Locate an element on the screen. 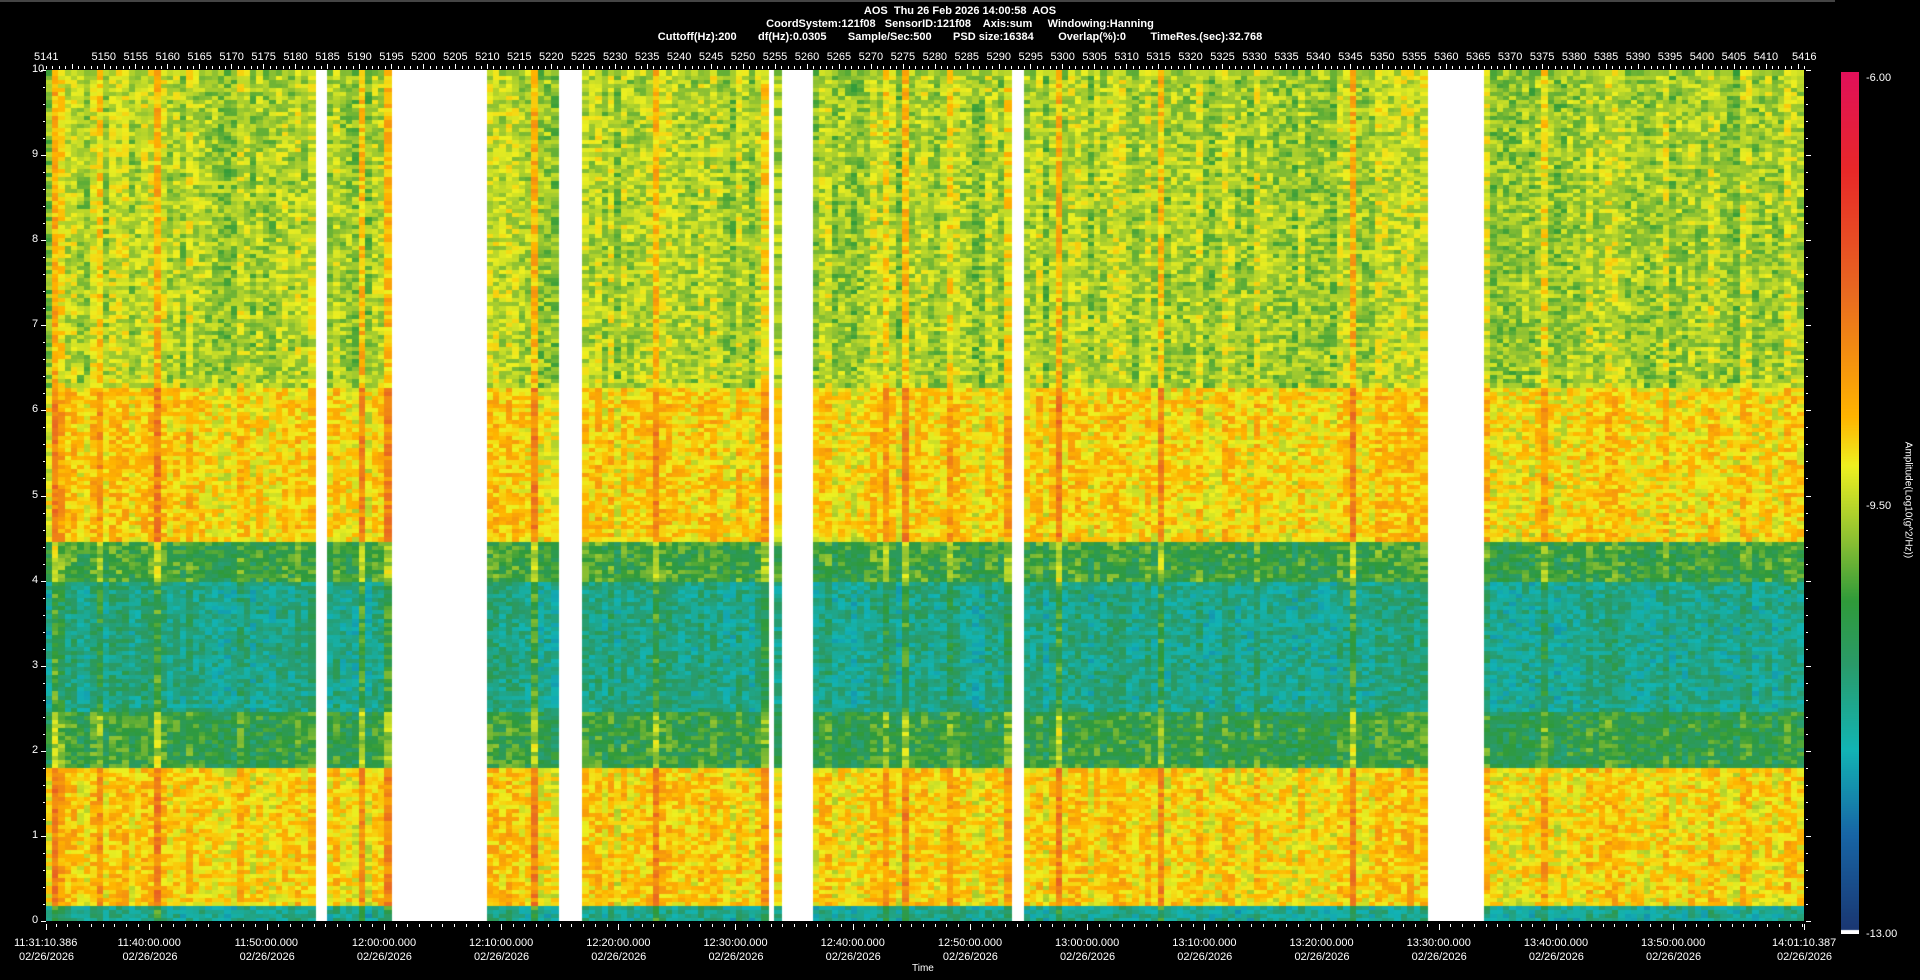 This screenshot has height=980, width=1920. top-tick-label: 5325 is located at coordinates (1222, 57).